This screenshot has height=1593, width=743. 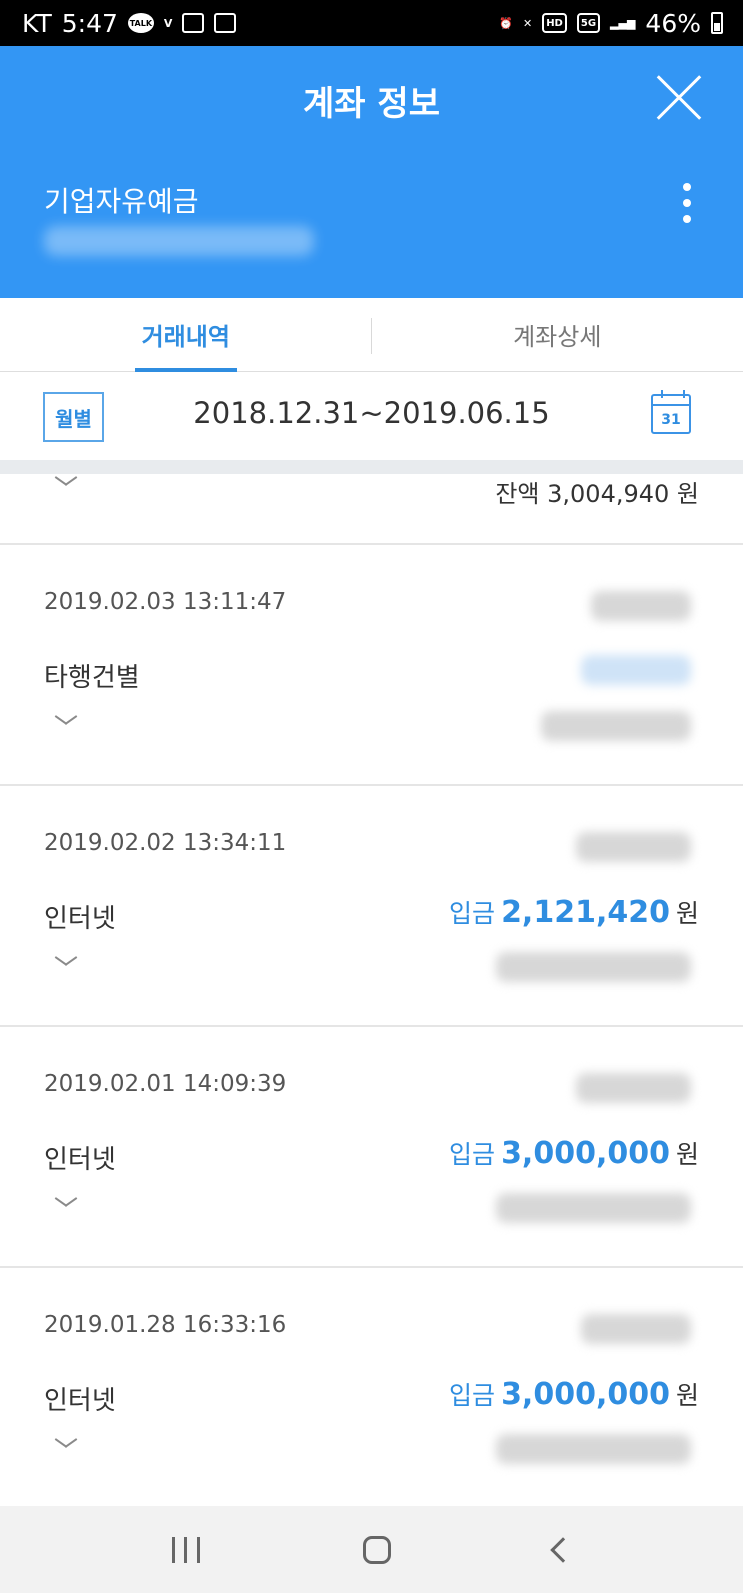 I want to click on recent-apps-icon, so click(x=185, y=1549).